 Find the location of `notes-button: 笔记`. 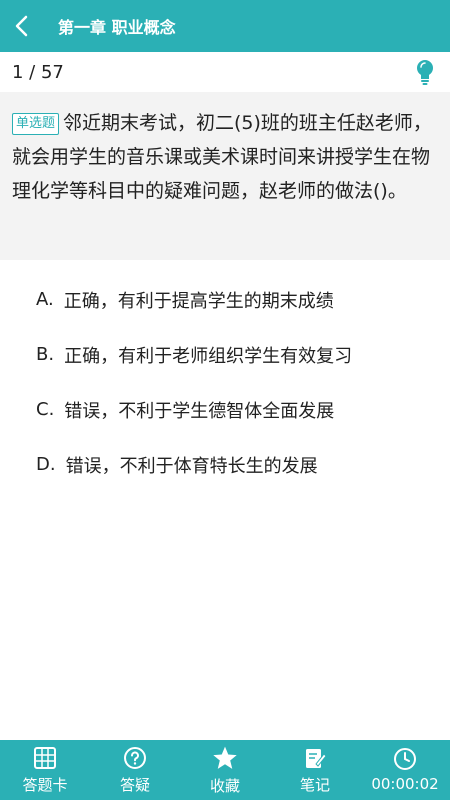

notes-button: 笔记 is located at coordinates (315, 770).